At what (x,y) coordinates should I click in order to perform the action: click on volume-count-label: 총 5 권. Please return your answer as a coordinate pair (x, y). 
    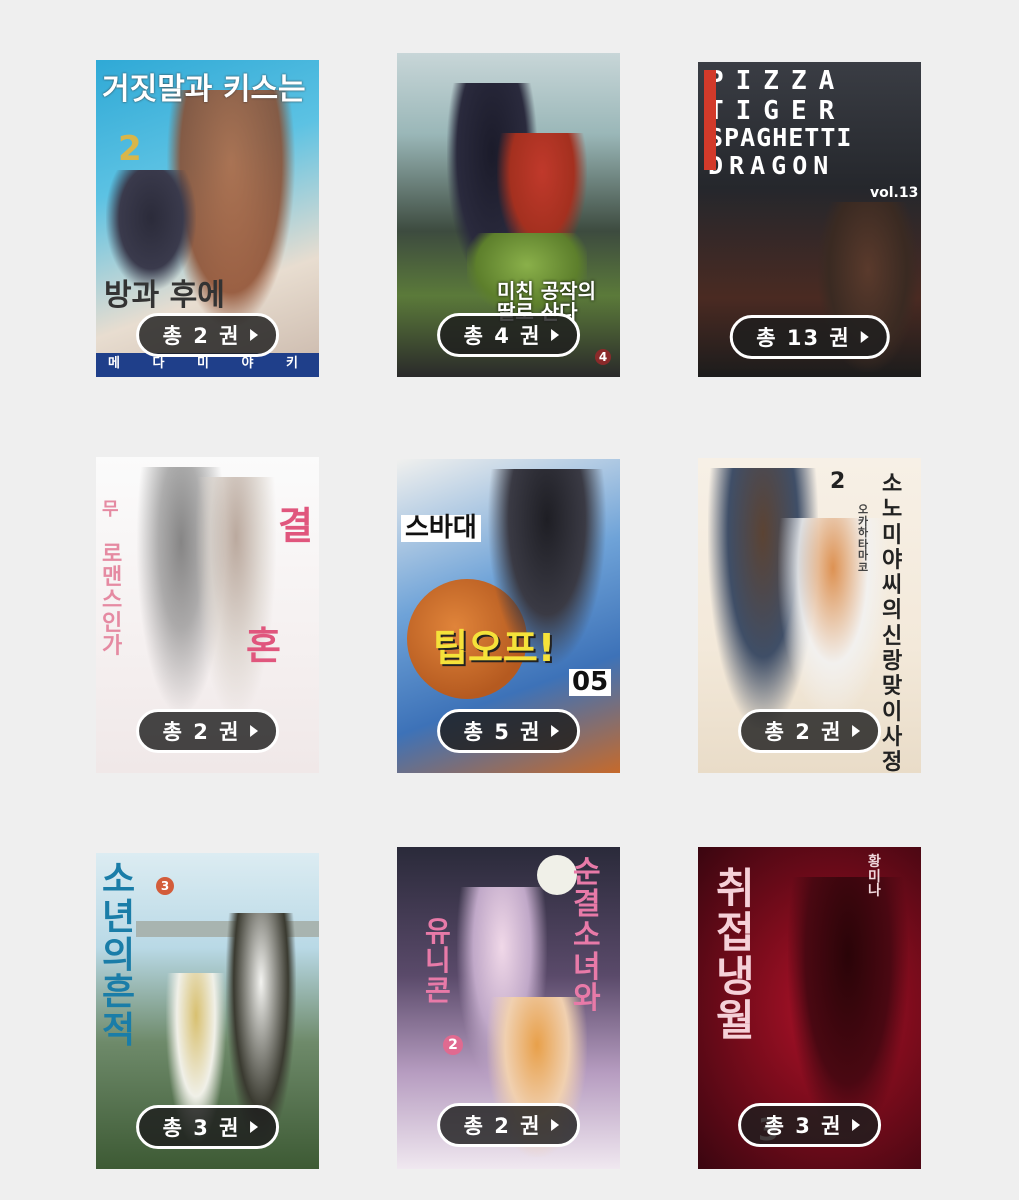
    Looking at the image, I should click on (502, 732).